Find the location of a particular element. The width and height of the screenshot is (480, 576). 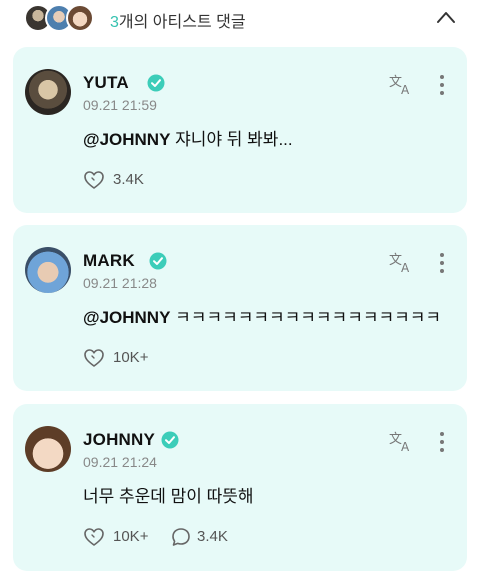

comment-icon is located at coordinates (181, 537).